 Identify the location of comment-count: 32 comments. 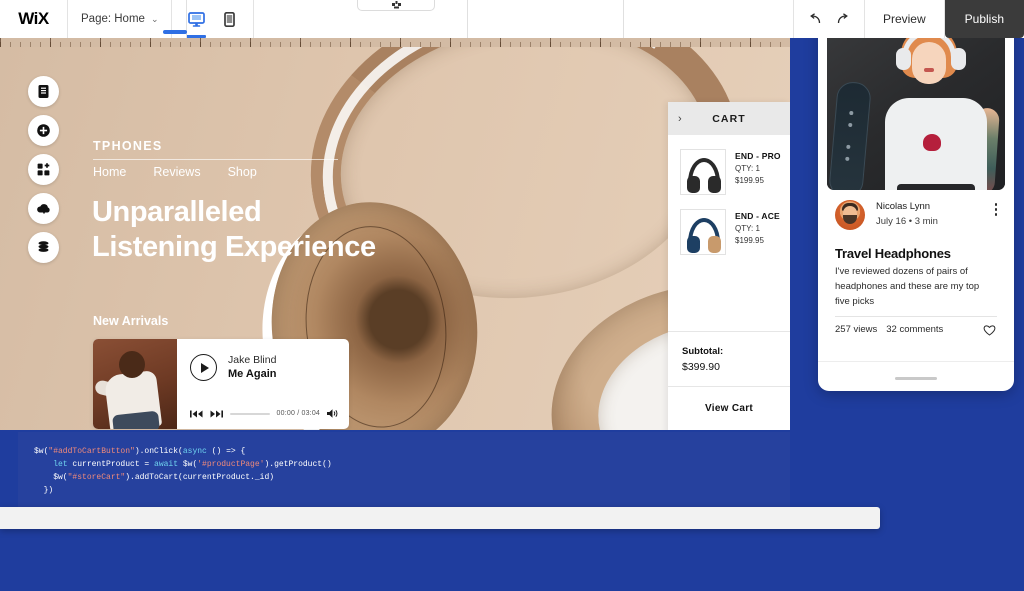
(914, 329).